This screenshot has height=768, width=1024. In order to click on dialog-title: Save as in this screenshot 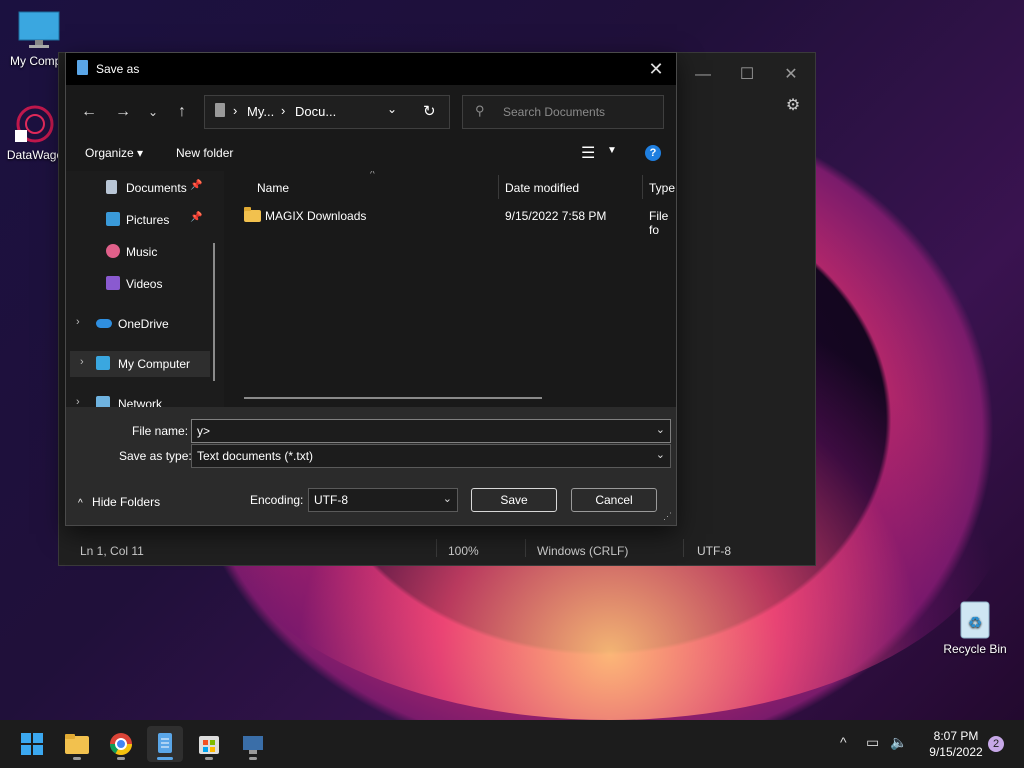, I will do `click(118, 69)`.